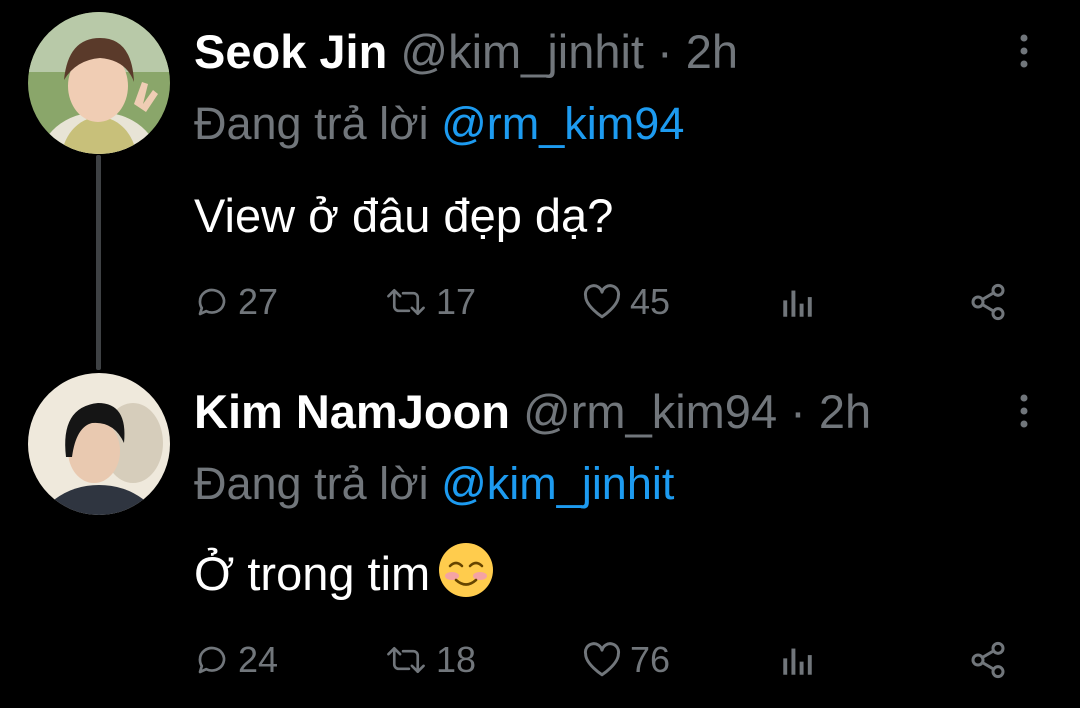 Image resolution: width=1080 pixels, height=708 pixels. I want to click on user-handle: @rm_kim94, so click(650, 411).